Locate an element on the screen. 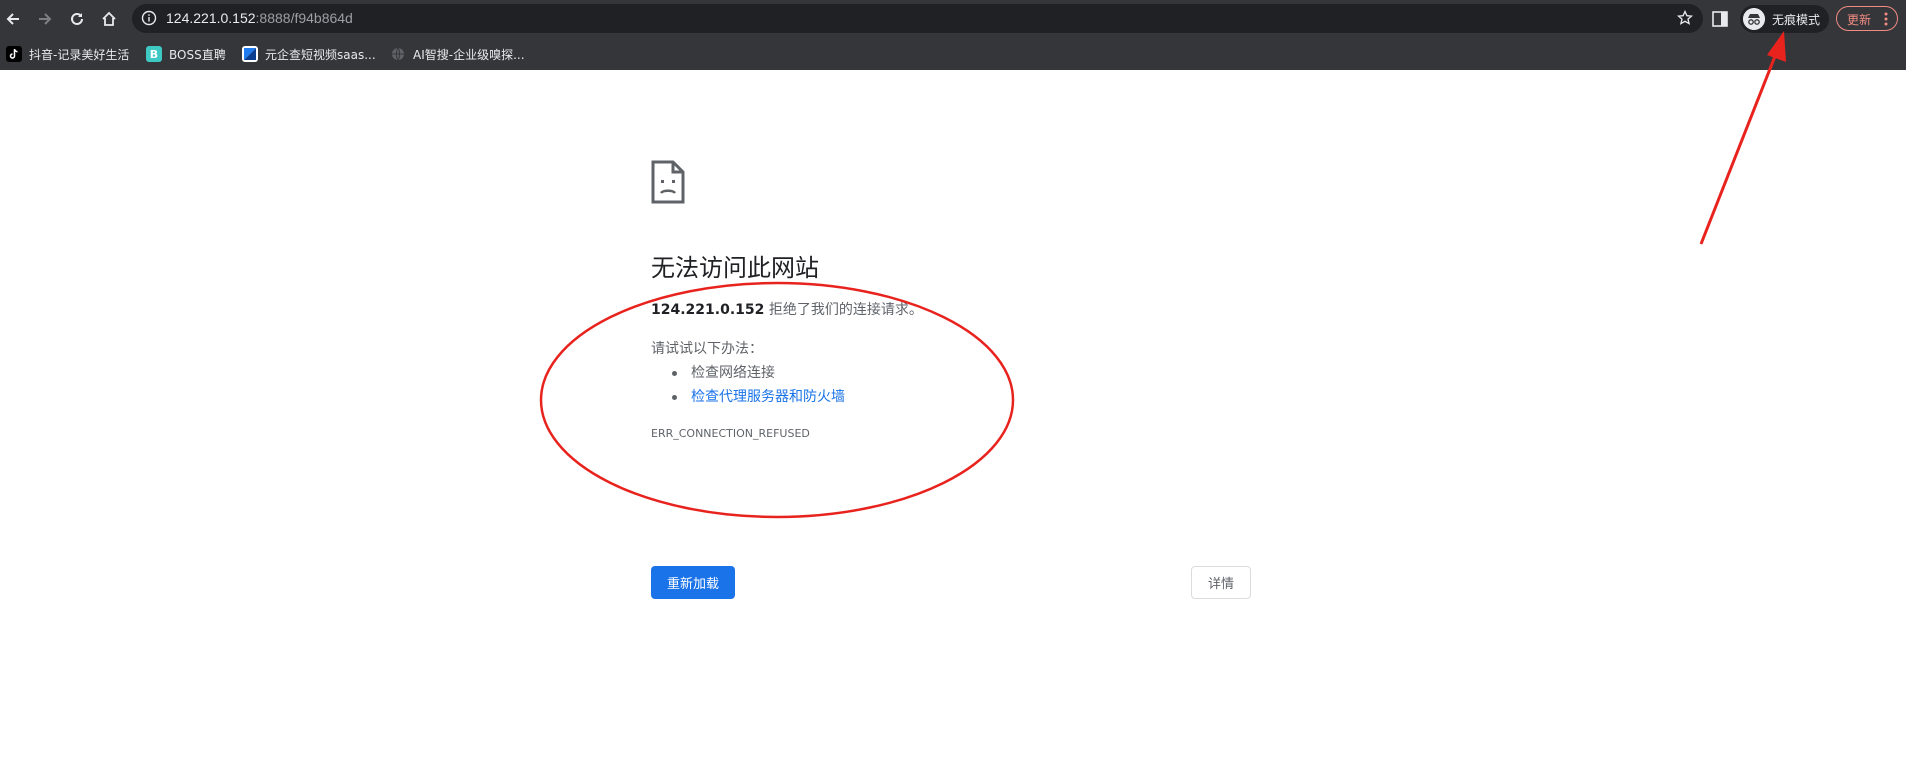 The width and height of the screenshot is (1906, 783). forward-arrow-icon is located at coordinates (45, 19).